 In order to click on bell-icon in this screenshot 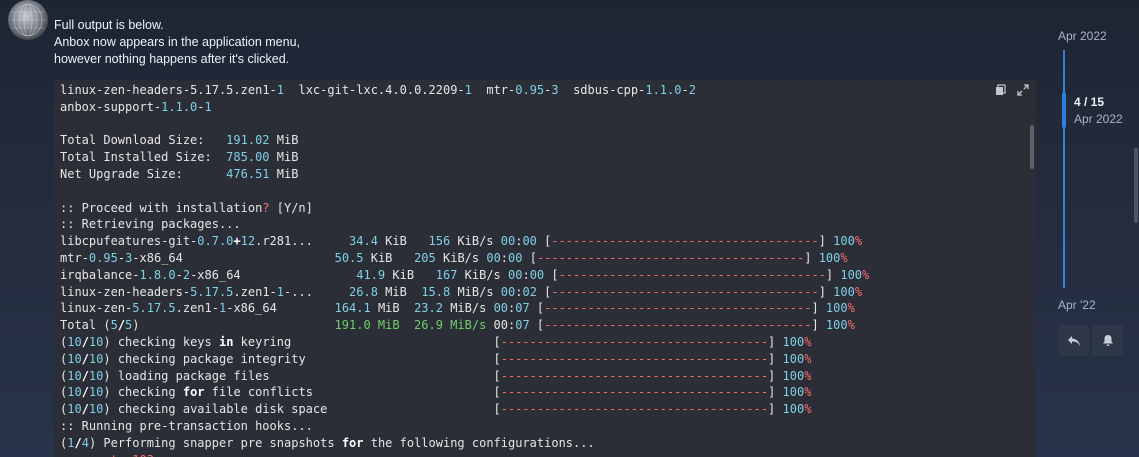, I will do `click(1107, 340)`.